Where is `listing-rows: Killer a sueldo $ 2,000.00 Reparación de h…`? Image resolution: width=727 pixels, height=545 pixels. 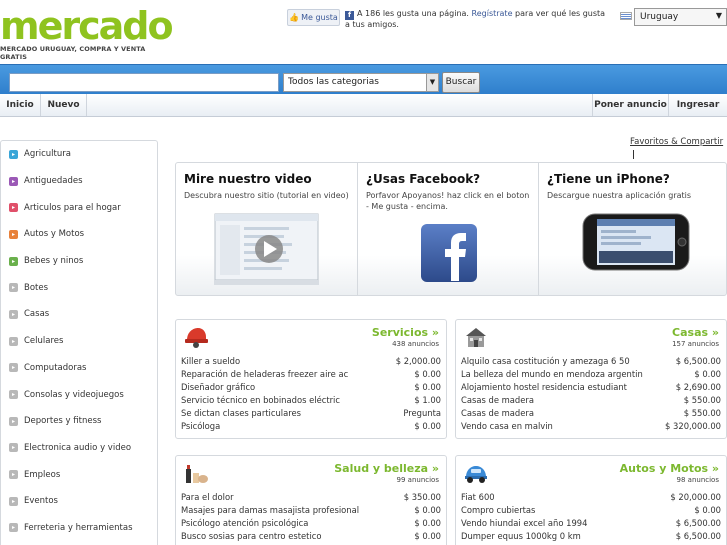
listing-rows: Killer a sueldo $ 2,000.00 Reparación de h… is located at coordinates (311, 394).